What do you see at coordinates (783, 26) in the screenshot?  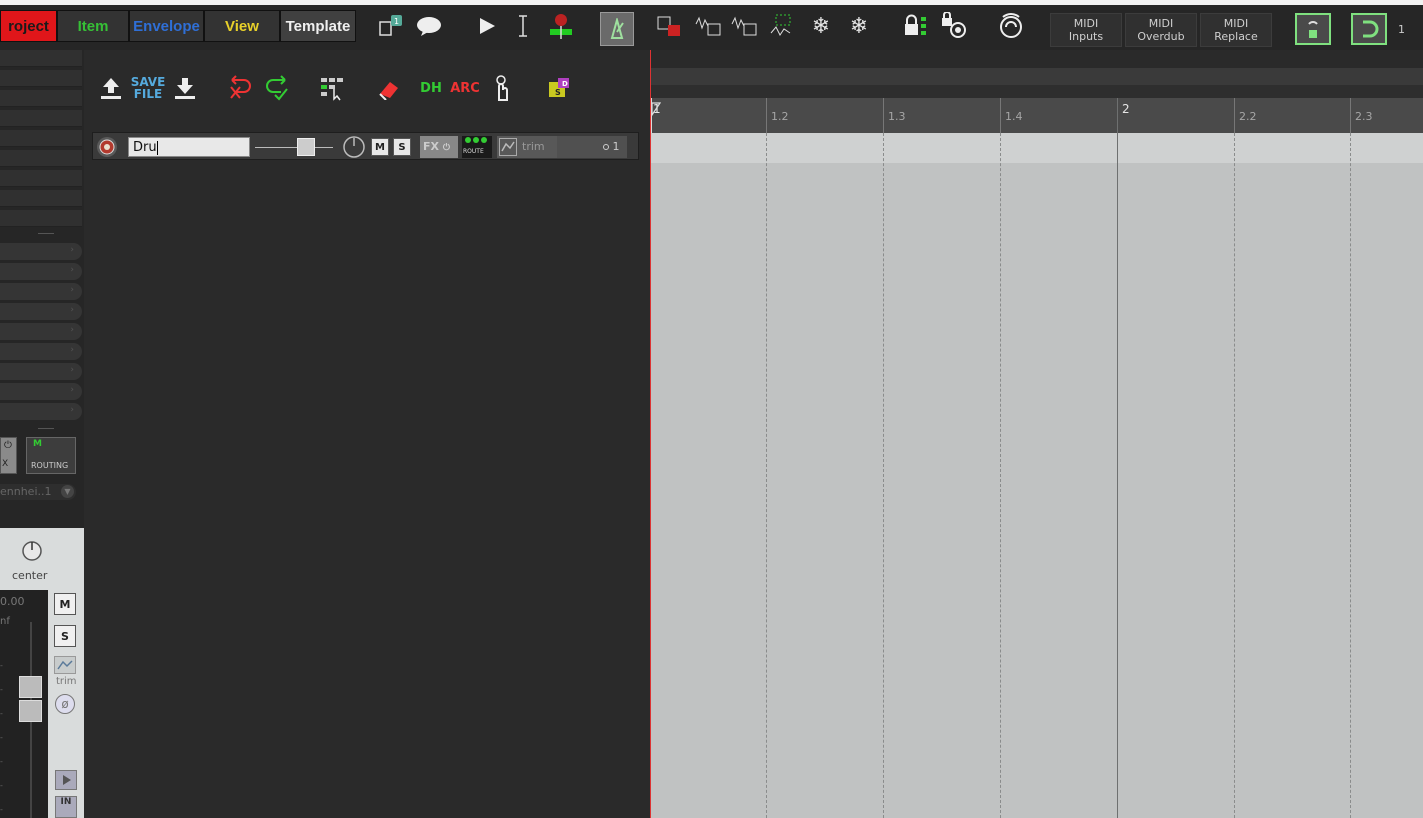 I see `glue-green-icon` at bounding box center [783, 26].